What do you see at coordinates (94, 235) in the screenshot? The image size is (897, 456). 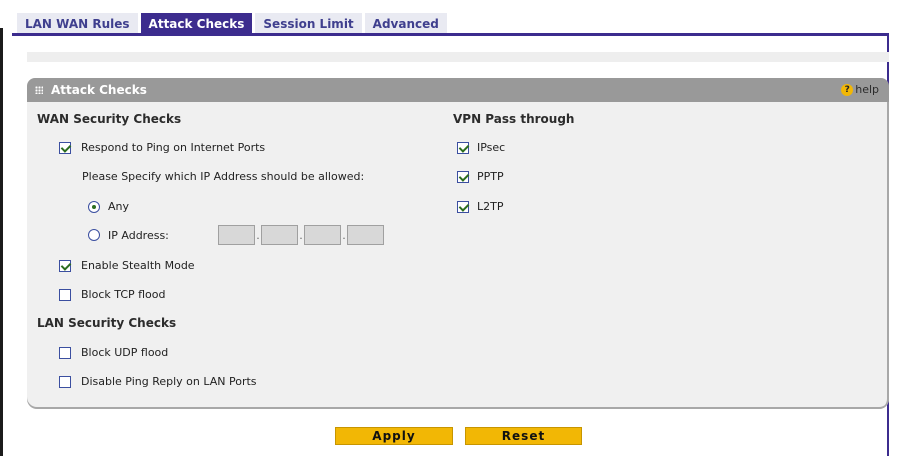 I see `radio-ip-address` at bounding box center [94, 235].